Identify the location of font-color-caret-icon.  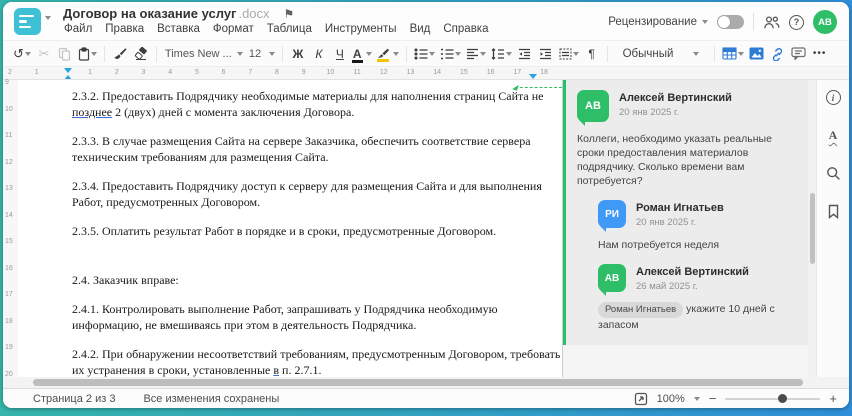
(368, 53).